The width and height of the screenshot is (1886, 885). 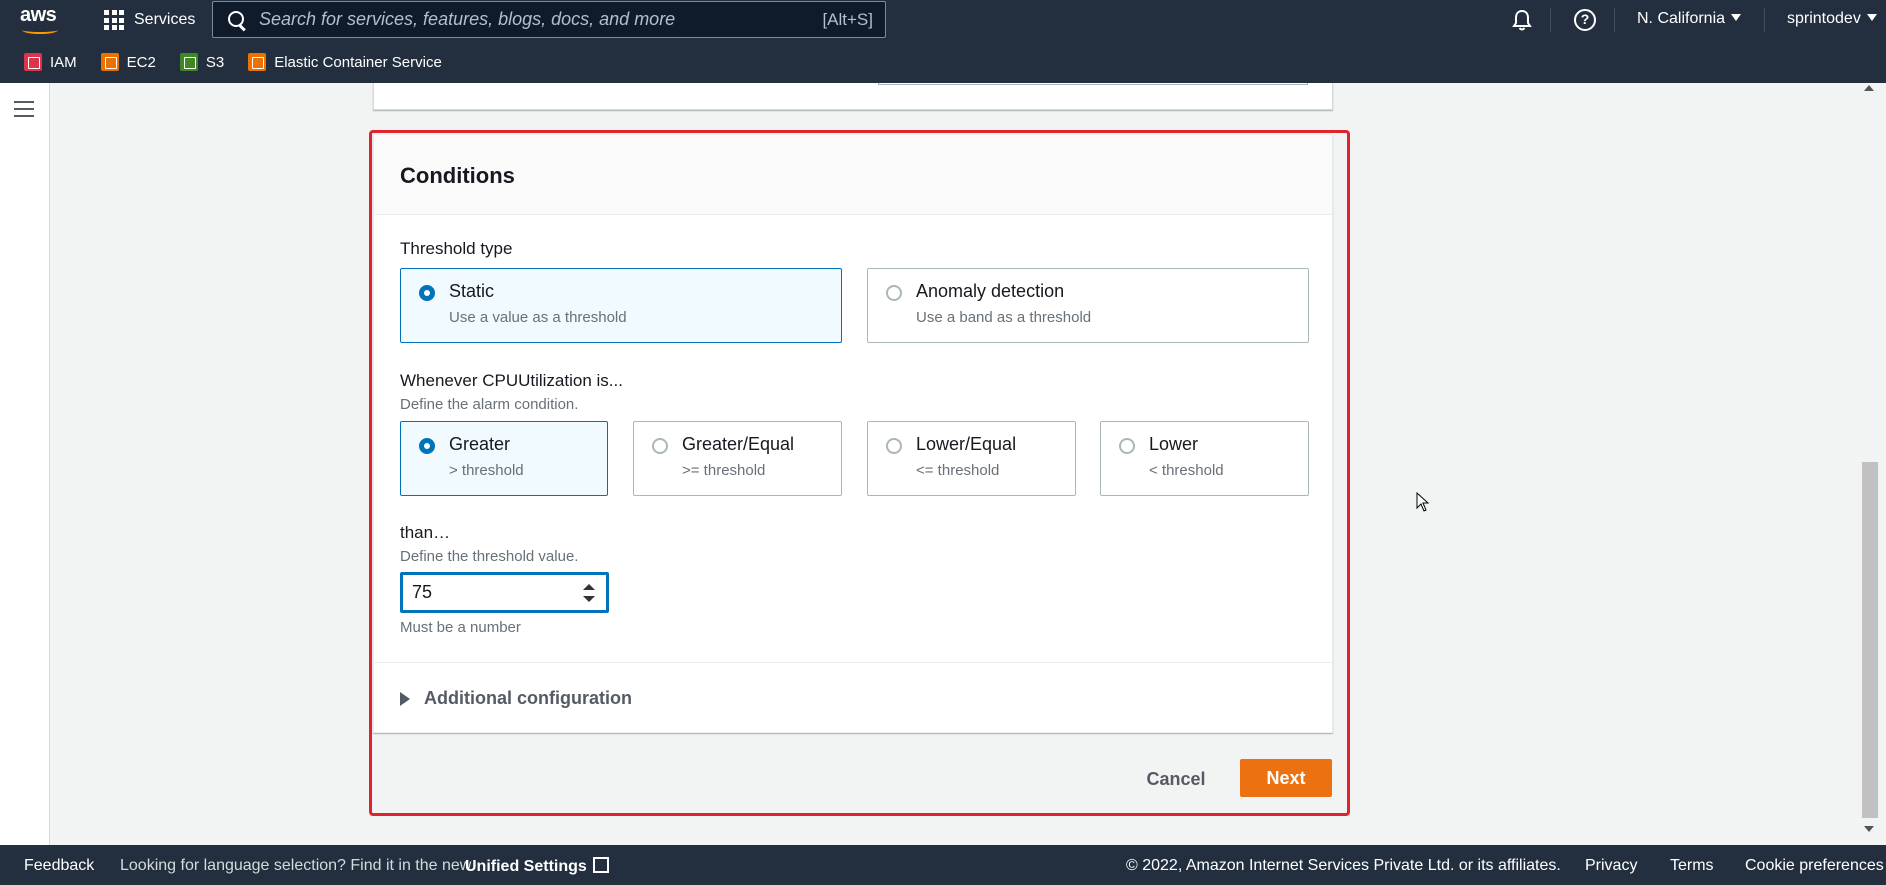 What do you see at coordinates (990, 291) in the screenshot?
I see `option-title: Anomaly detection` at bounding box center [990, 291].